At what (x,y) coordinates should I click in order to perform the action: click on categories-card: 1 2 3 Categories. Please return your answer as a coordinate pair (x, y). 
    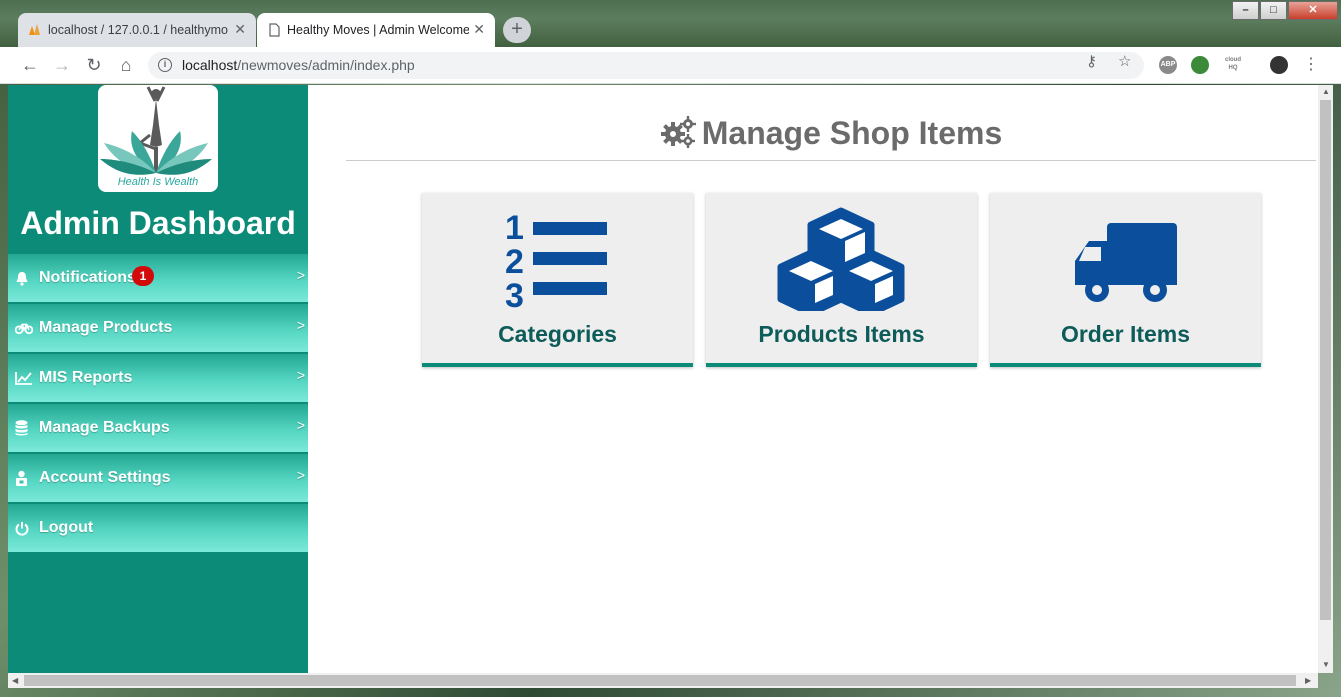
    Looking at the image, I should click on (557, 280).